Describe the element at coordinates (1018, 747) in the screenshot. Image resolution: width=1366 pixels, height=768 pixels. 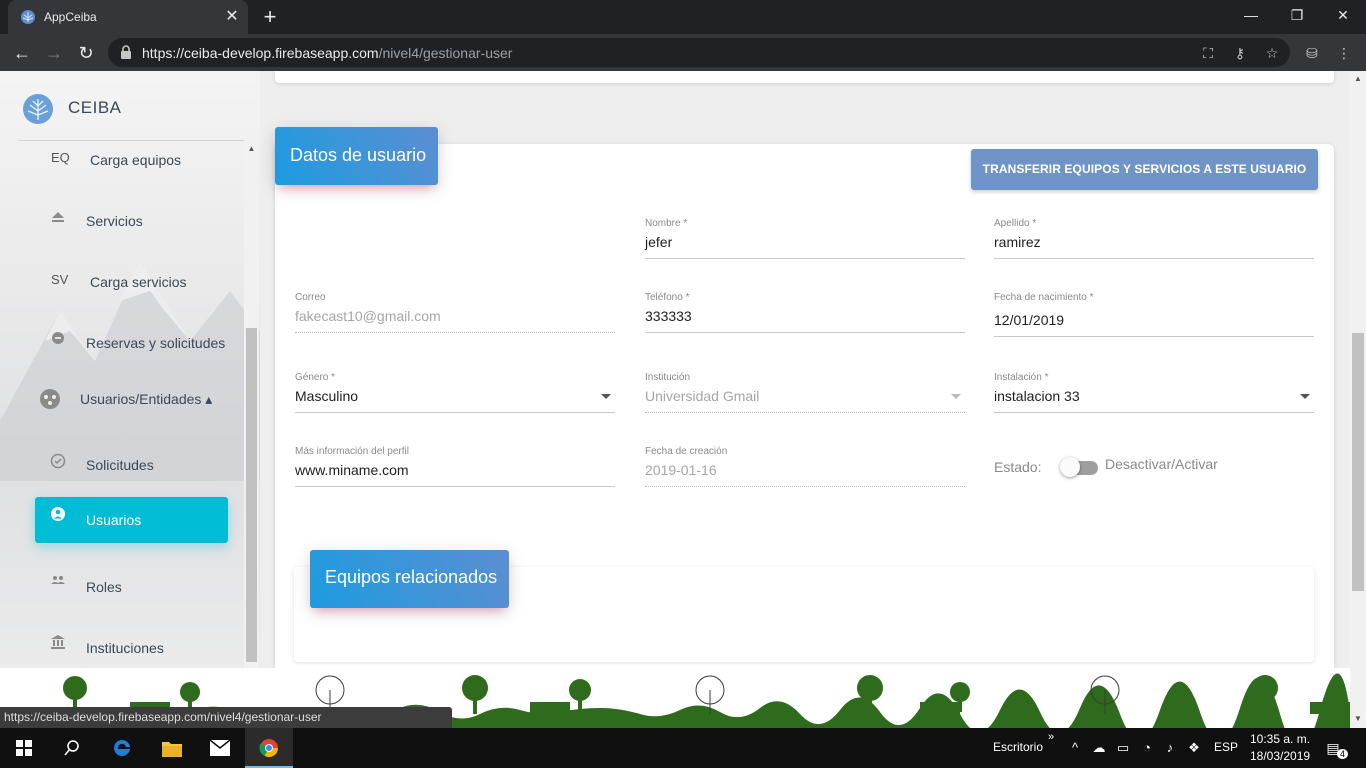
I see `desktop-label: Escritorio` at that location.